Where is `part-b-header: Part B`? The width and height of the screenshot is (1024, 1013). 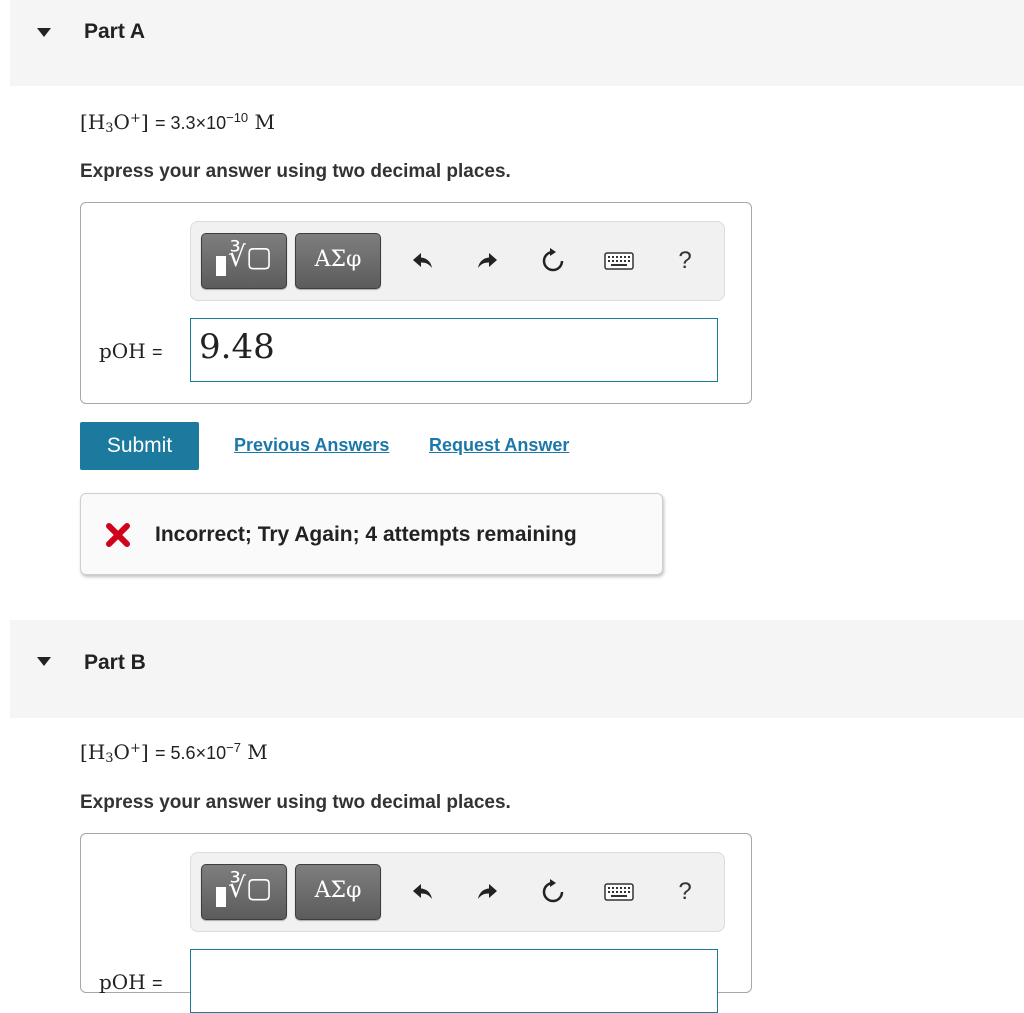
part-b-header: Part B is located at coordinates (517, 669).